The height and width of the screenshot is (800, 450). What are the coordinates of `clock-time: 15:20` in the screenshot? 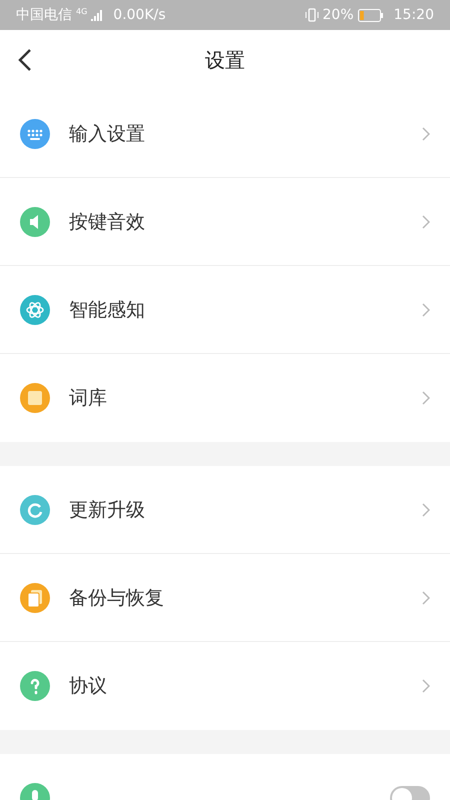 It's located at (414, 15).